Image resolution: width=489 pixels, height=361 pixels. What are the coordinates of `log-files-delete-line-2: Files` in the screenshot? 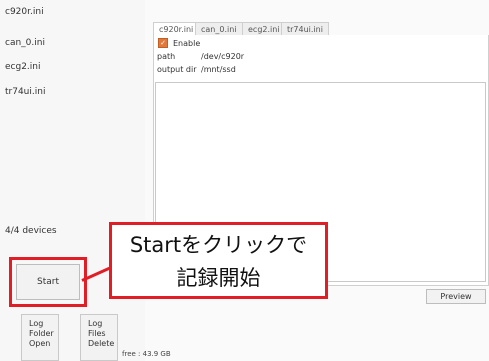 It's located at (97, 333).